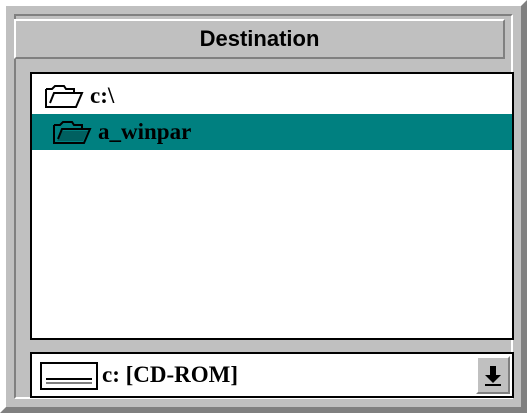  Describe the element at coordinates (259, 39) in the screenshot. I see `panel-title: Destination` at that location.